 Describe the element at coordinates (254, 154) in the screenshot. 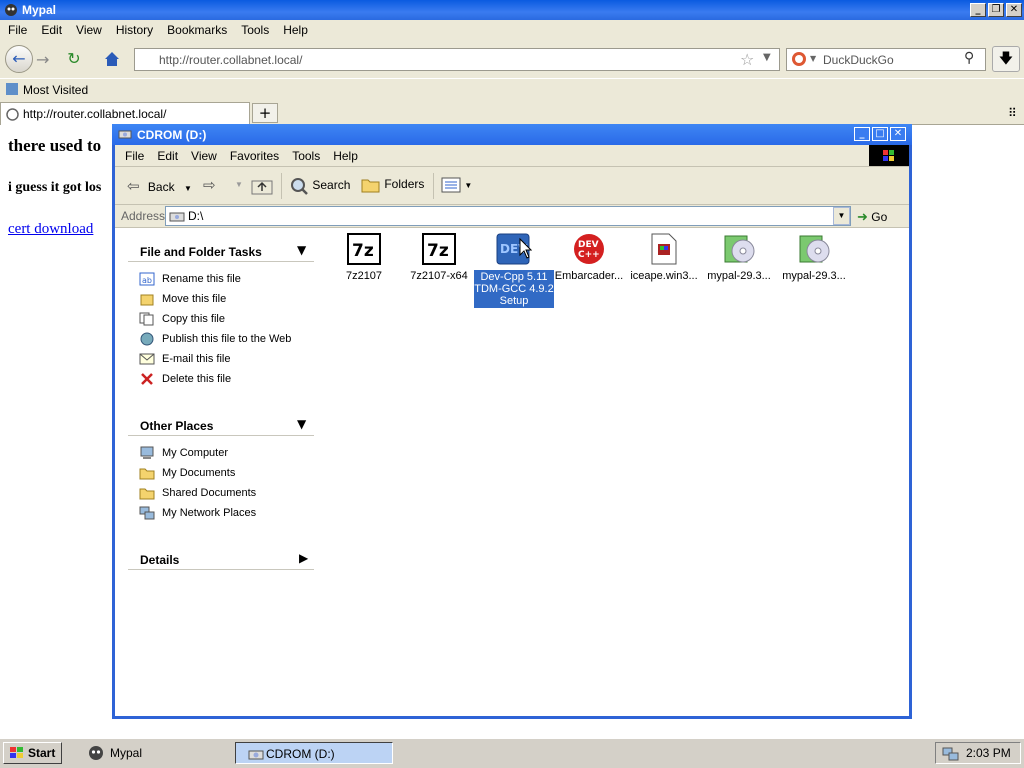

I see `exp-menu-favorites: Favorites` at that location.